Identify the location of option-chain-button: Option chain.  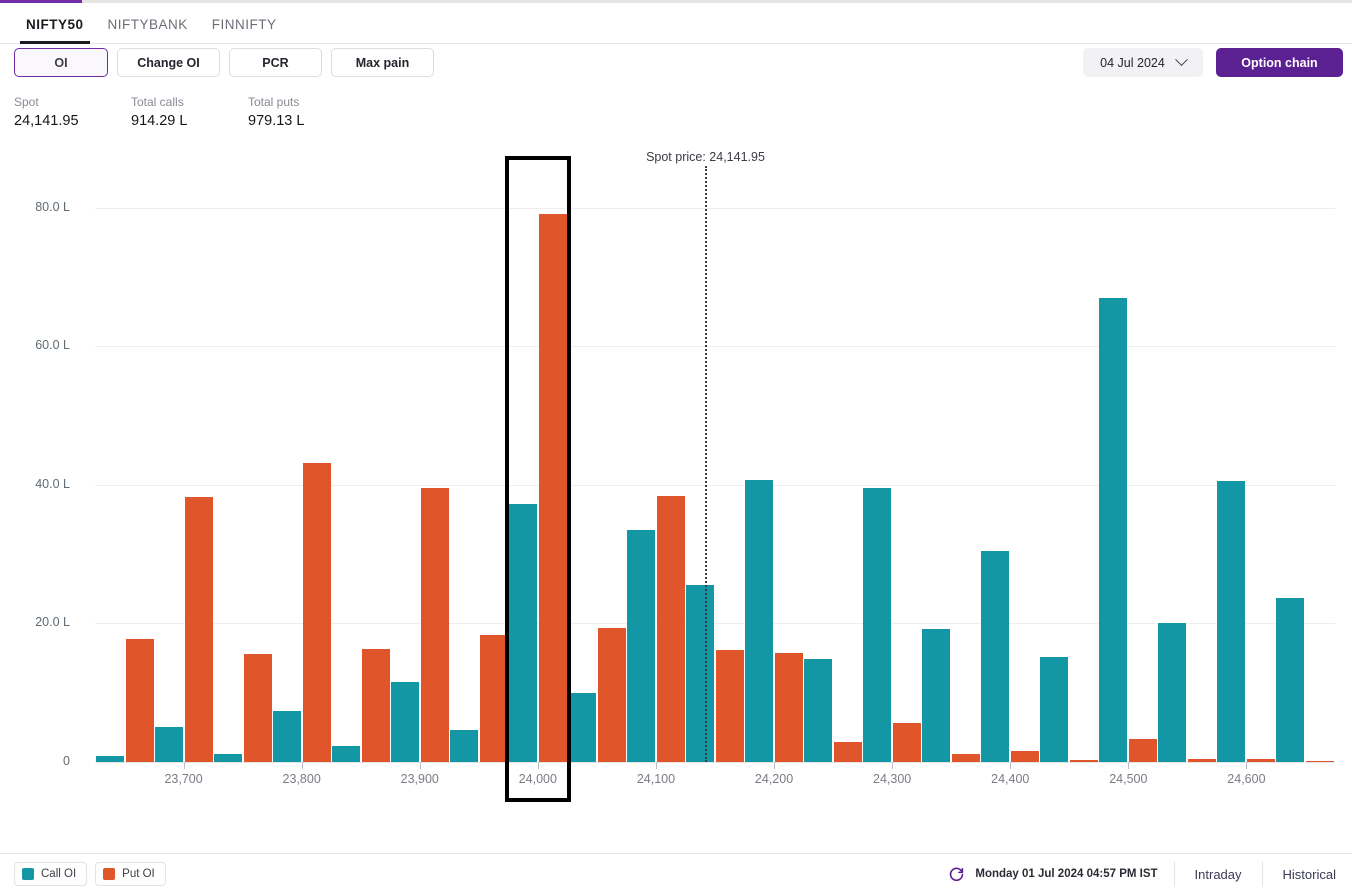
(1279, 62).